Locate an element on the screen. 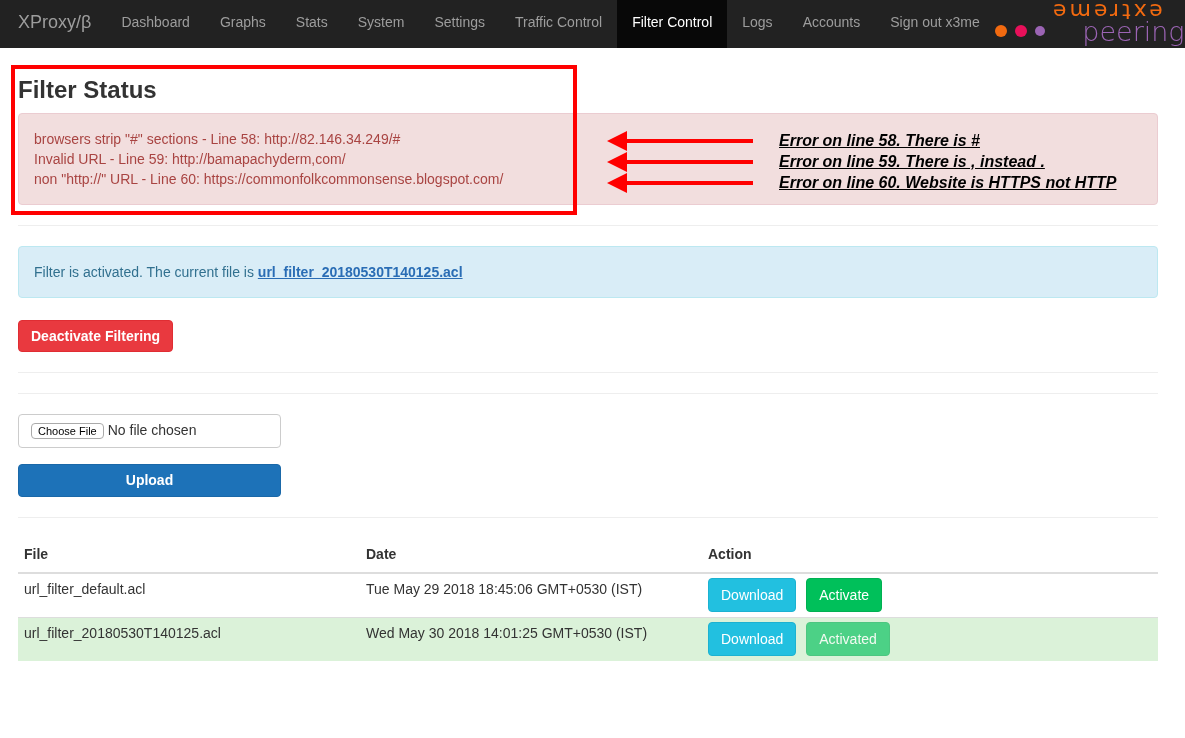  nav-link: Graphs is located at coordinates (242, 24).